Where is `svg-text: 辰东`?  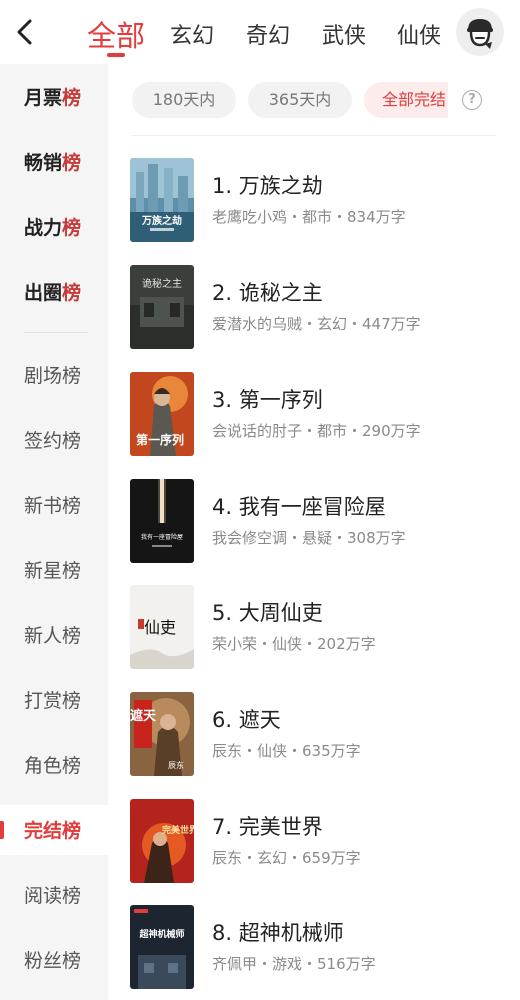 svg-text: 辰东 is located at coordinates (176, 765).